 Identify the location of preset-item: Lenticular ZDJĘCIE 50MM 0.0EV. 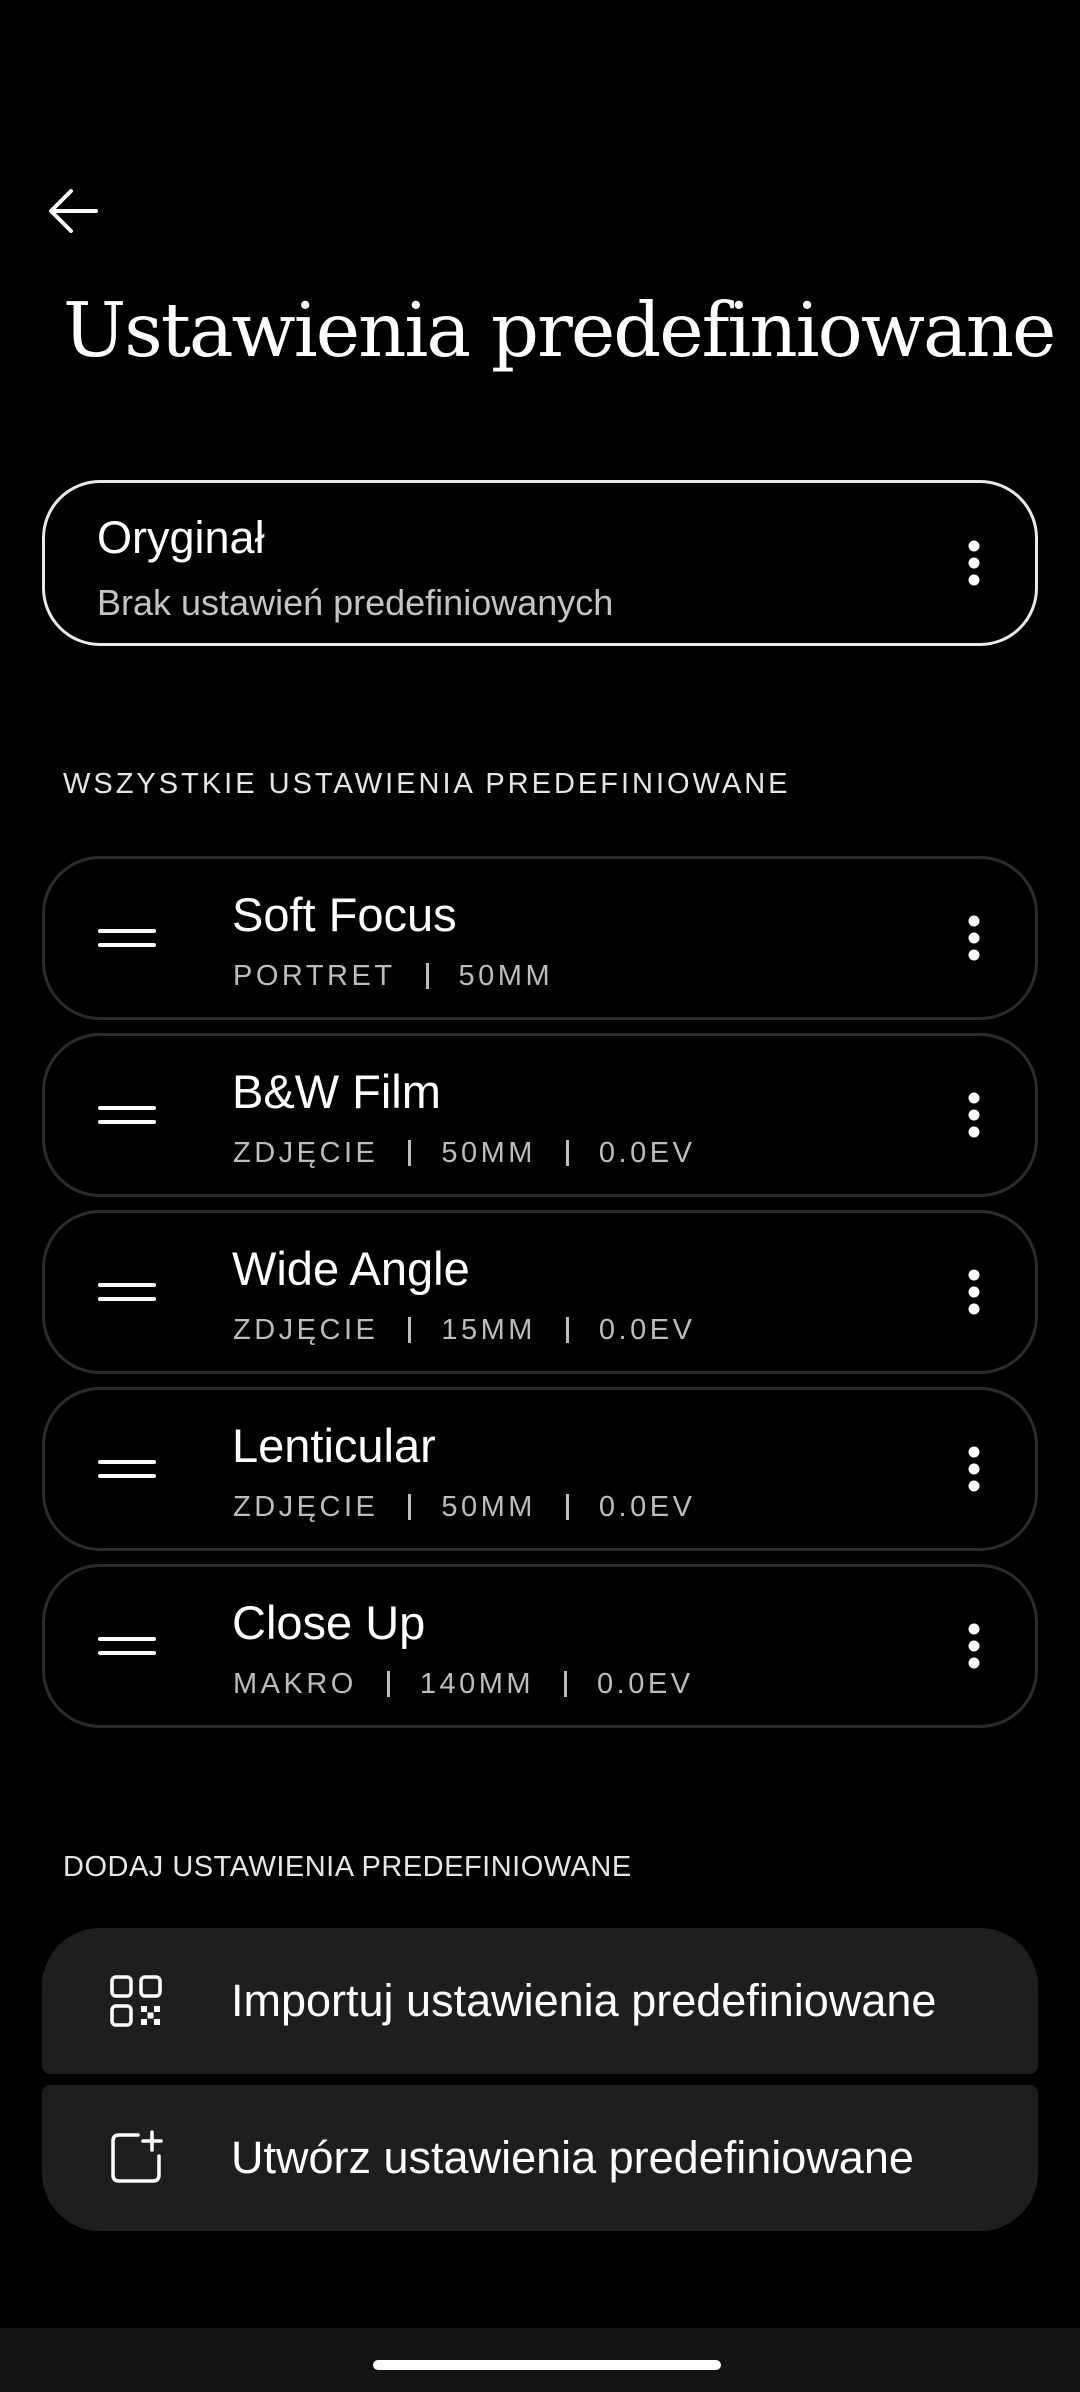
(540, 1469).